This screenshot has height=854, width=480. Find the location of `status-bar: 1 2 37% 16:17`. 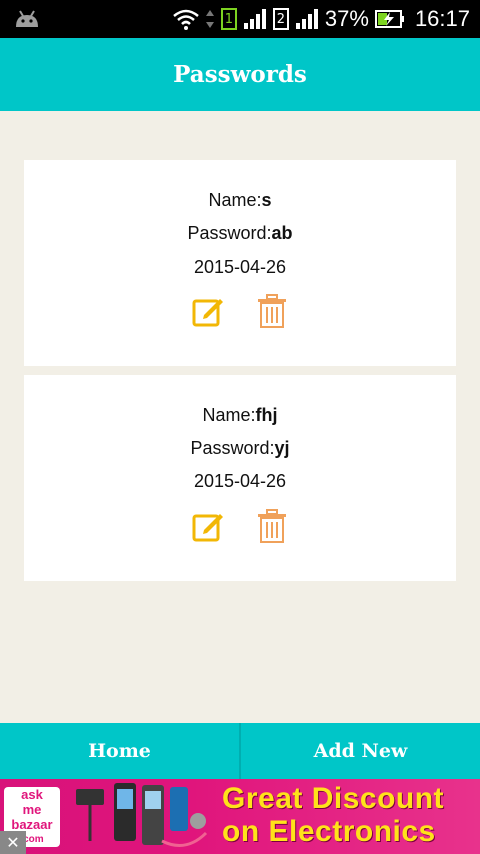

status-bar: 1 2 37% 16:17 is located at coordinates (240, 19).